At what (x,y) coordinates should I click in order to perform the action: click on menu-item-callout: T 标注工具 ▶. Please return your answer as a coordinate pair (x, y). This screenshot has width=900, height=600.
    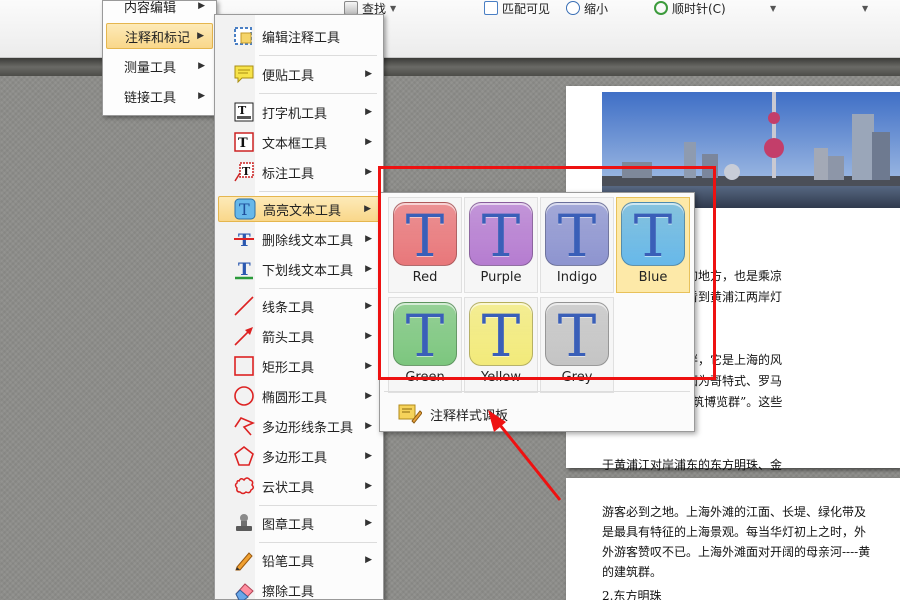
    Looking at the image, I should click on (299, 172).